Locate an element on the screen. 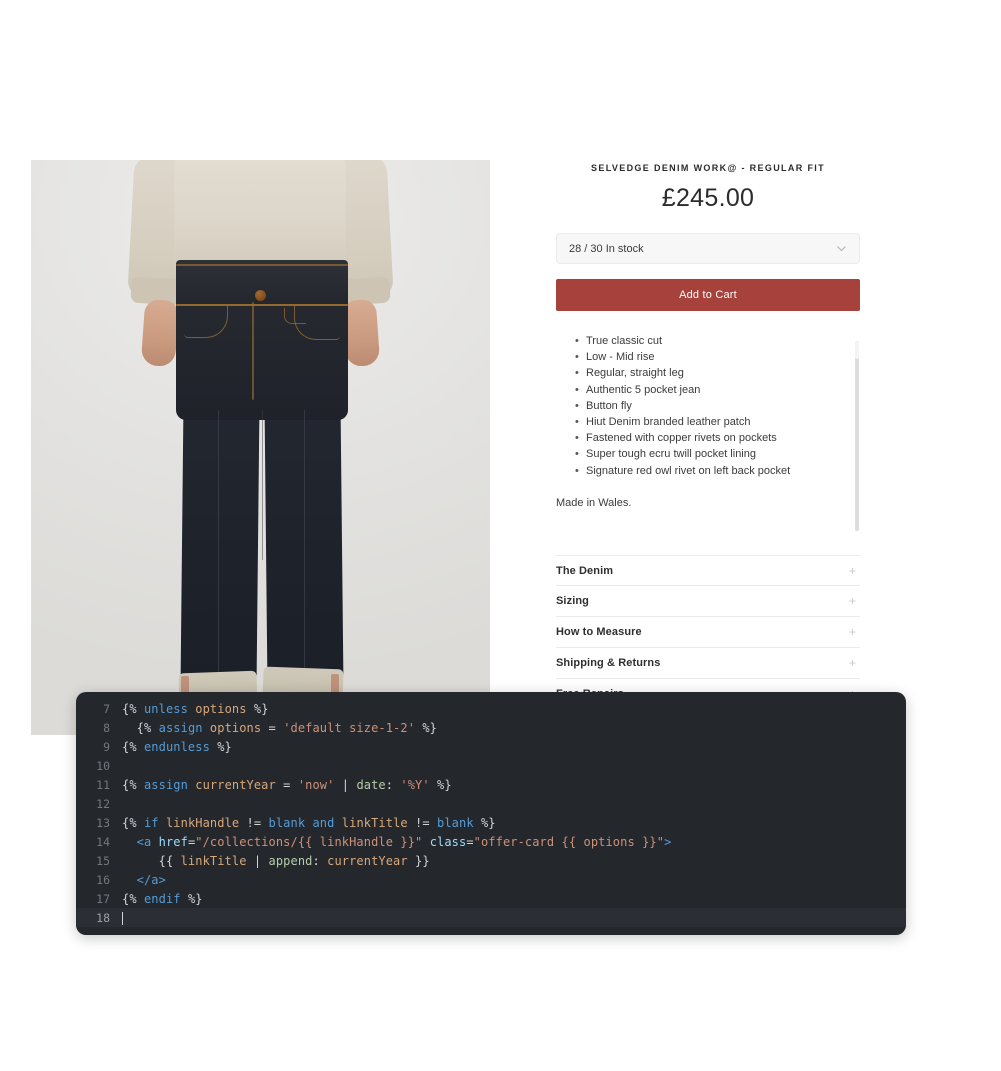 The image size is (1001, 1071). code-line: 17 {% endif %} is located at coordinates (491, 898).